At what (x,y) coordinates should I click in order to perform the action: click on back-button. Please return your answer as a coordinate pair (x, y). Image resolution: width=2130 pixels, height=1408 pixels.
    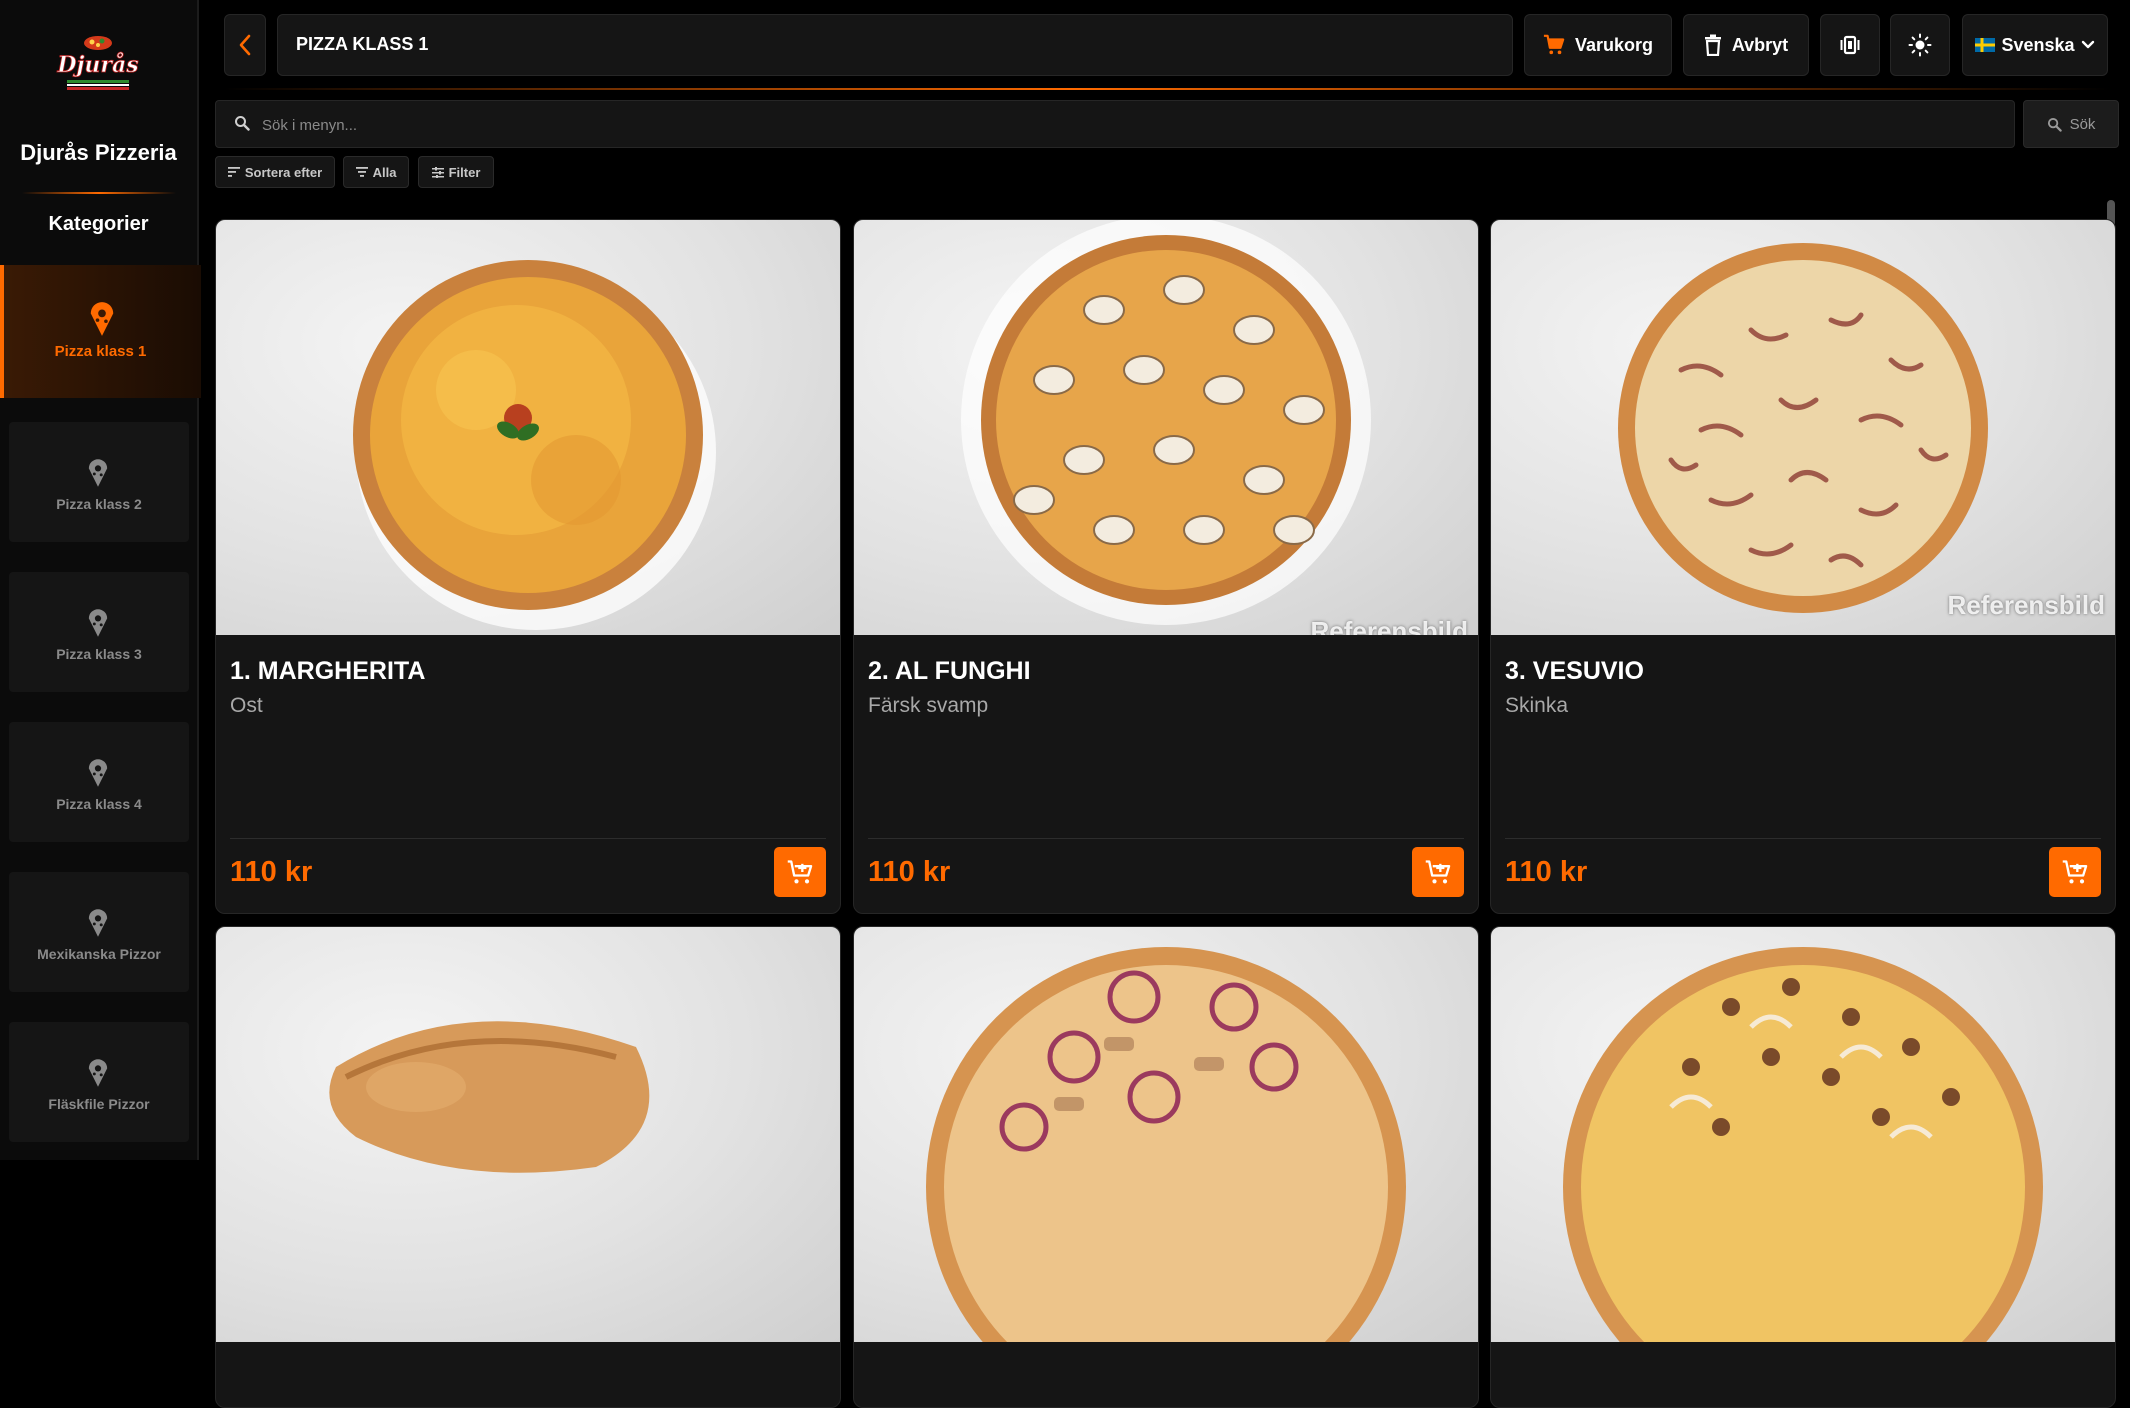
    Looking at the image, I should click on (245, 45).